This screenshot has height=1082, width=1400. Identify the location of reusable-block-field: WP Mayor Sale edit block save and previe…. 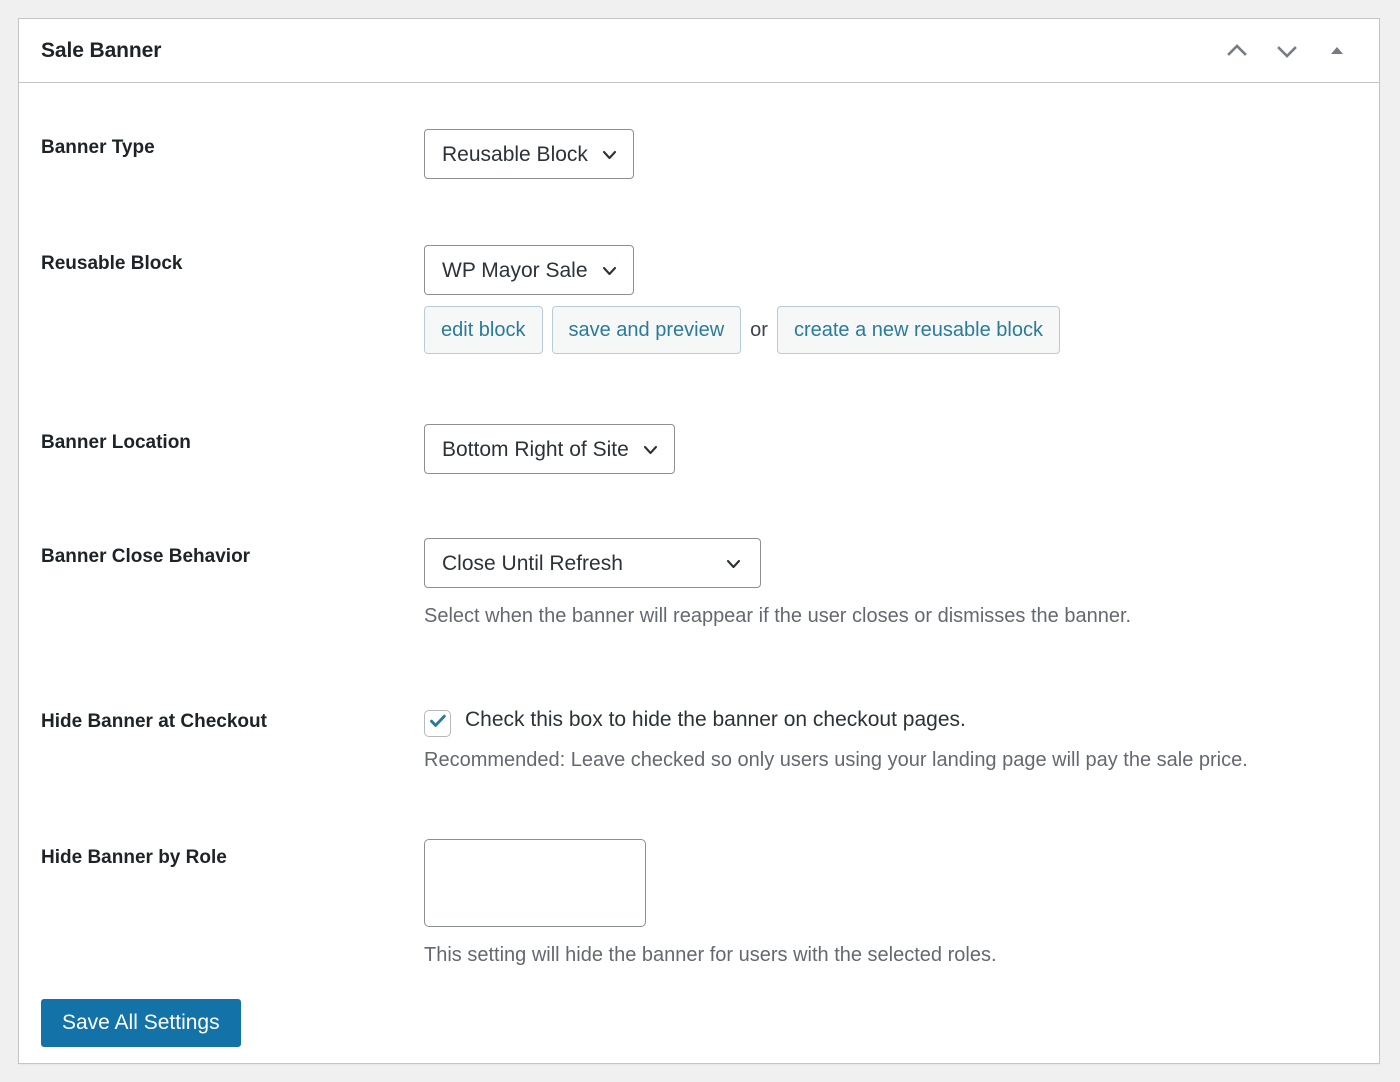
(890, 299).